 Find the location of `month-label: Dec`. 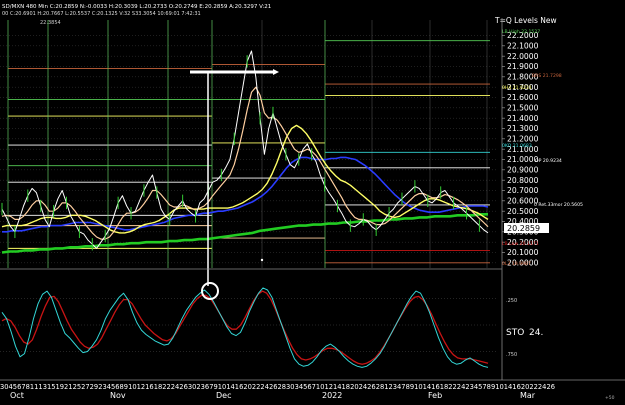

month-label: Dec is located at coordinates (223, 395).